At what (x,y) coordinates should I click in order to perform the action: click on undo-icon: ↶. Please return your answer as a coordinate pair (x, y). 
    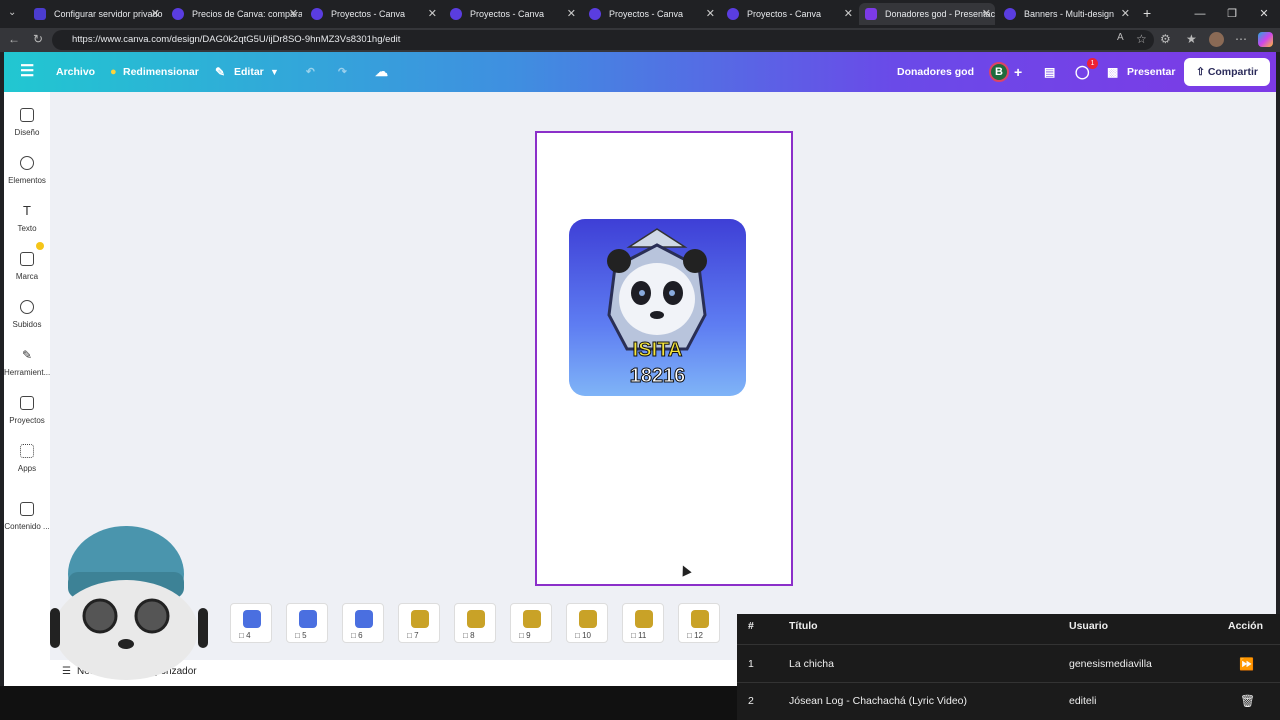
    Looking at the image, I should click on (310, 72).